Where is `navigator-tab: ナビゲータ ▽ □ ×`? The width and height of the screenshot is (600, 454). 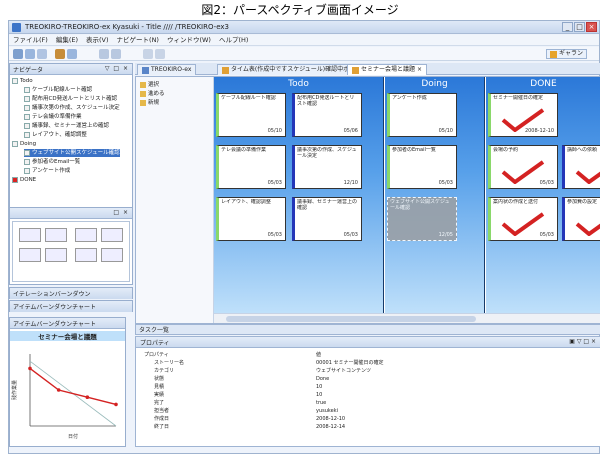
navigator-tab: ナビゲータ ▽ □ × is located at coordinates (71, 69).